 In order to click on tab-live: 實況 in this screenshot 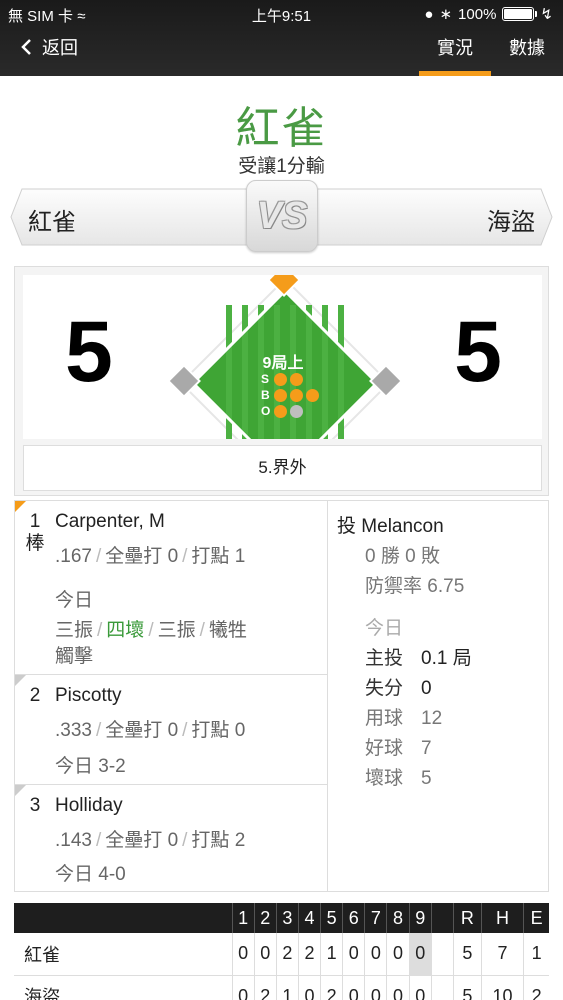, I will do `click(455, 55)`.